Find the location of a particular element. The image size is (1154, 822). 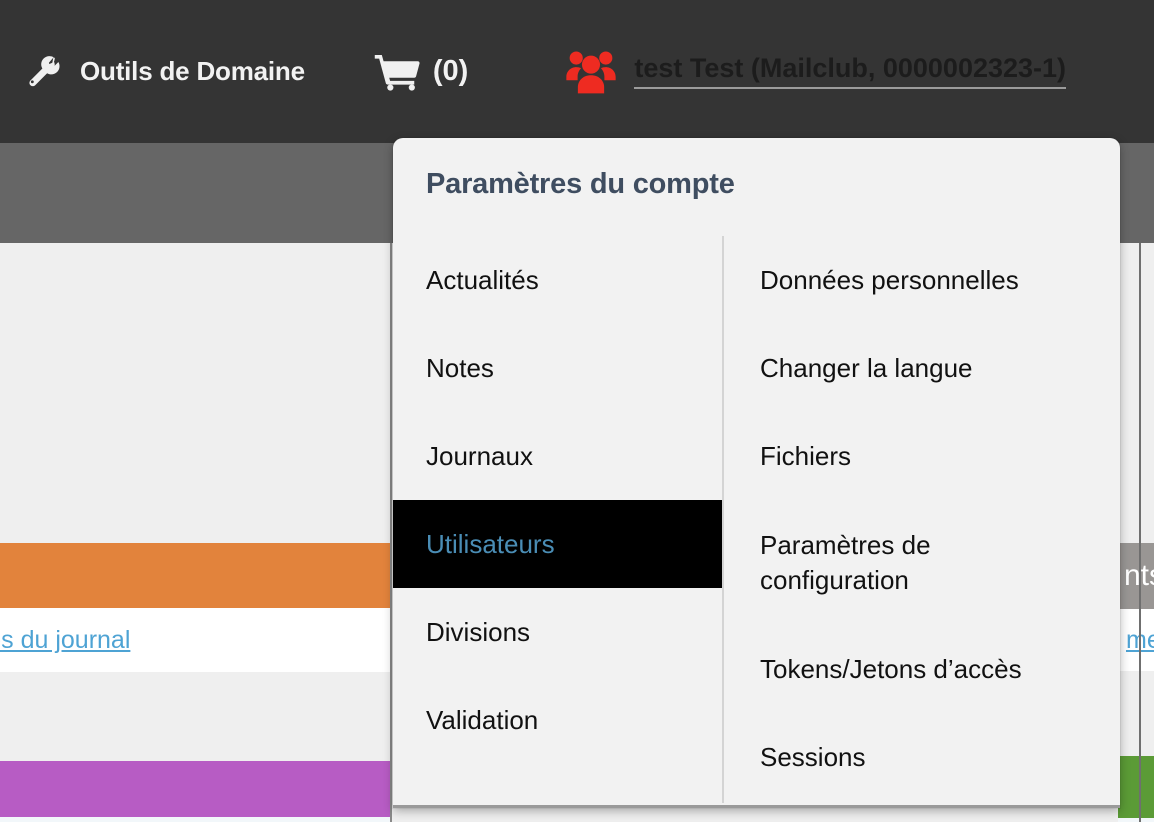

card-marques-header is located at coordinates (196, 789).